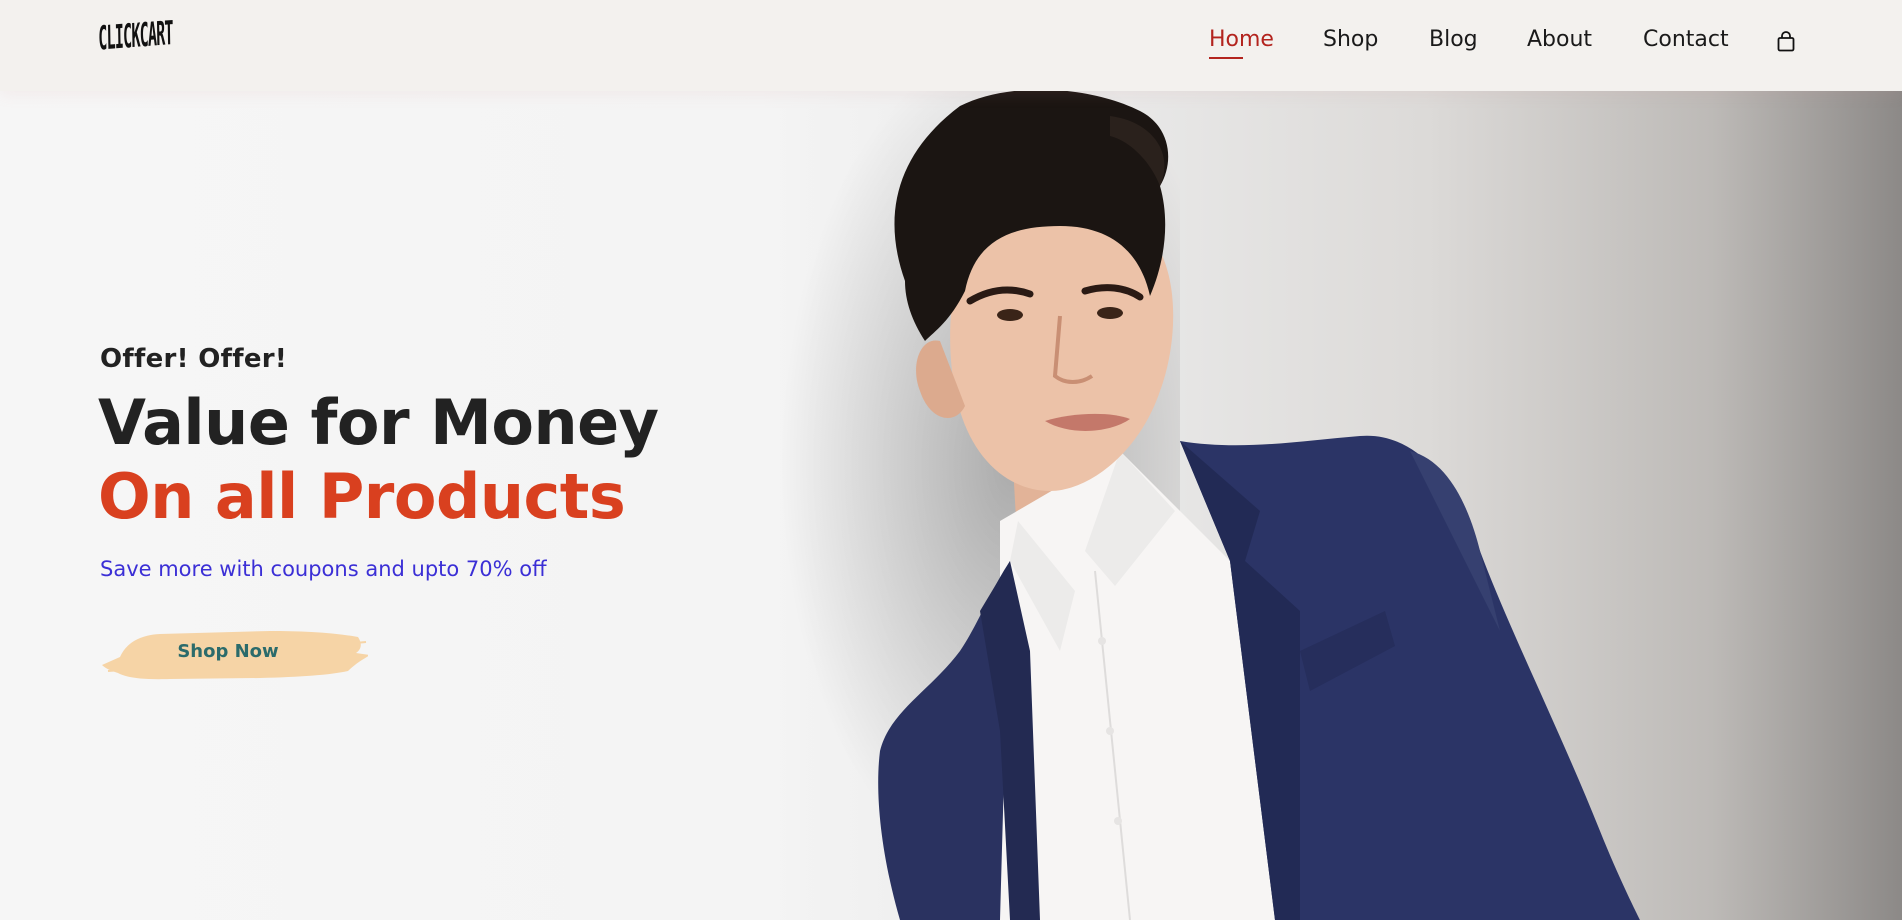  What do you see at coordinates (194, 359) in the screenshot?
I see `offer-eyebrow: Offer! Offer!` at bounding box center [194, 359].